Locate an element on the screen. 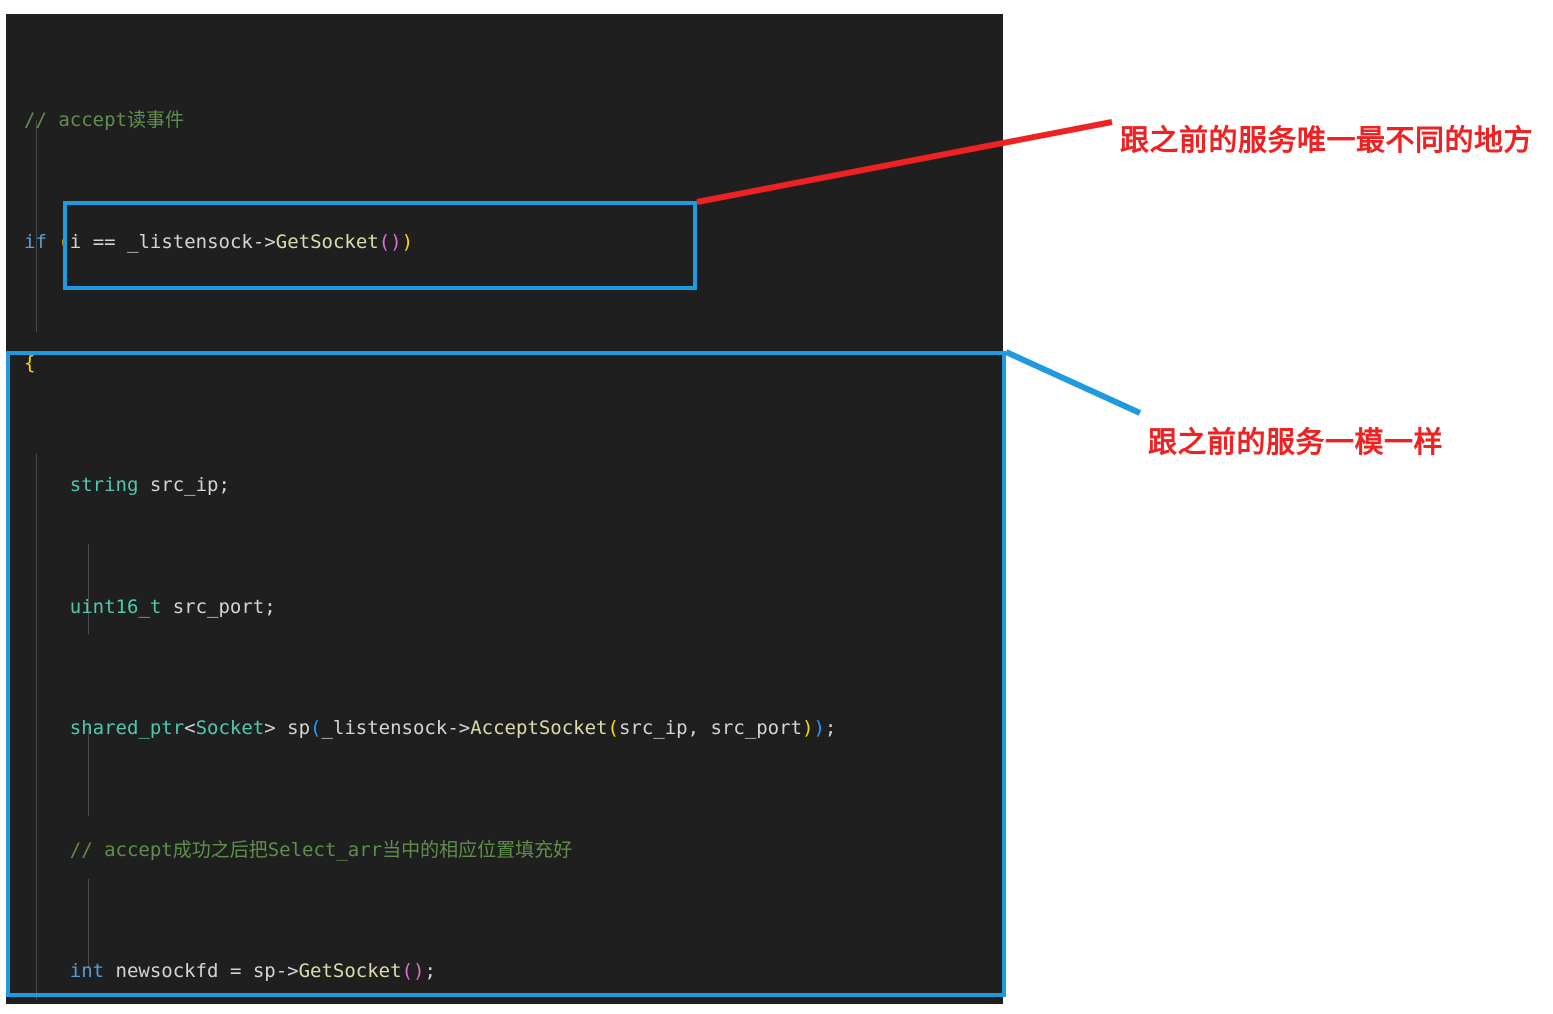  code-line: if (i == _listensock->GetSocket()) is located at coordinates (219, 241).